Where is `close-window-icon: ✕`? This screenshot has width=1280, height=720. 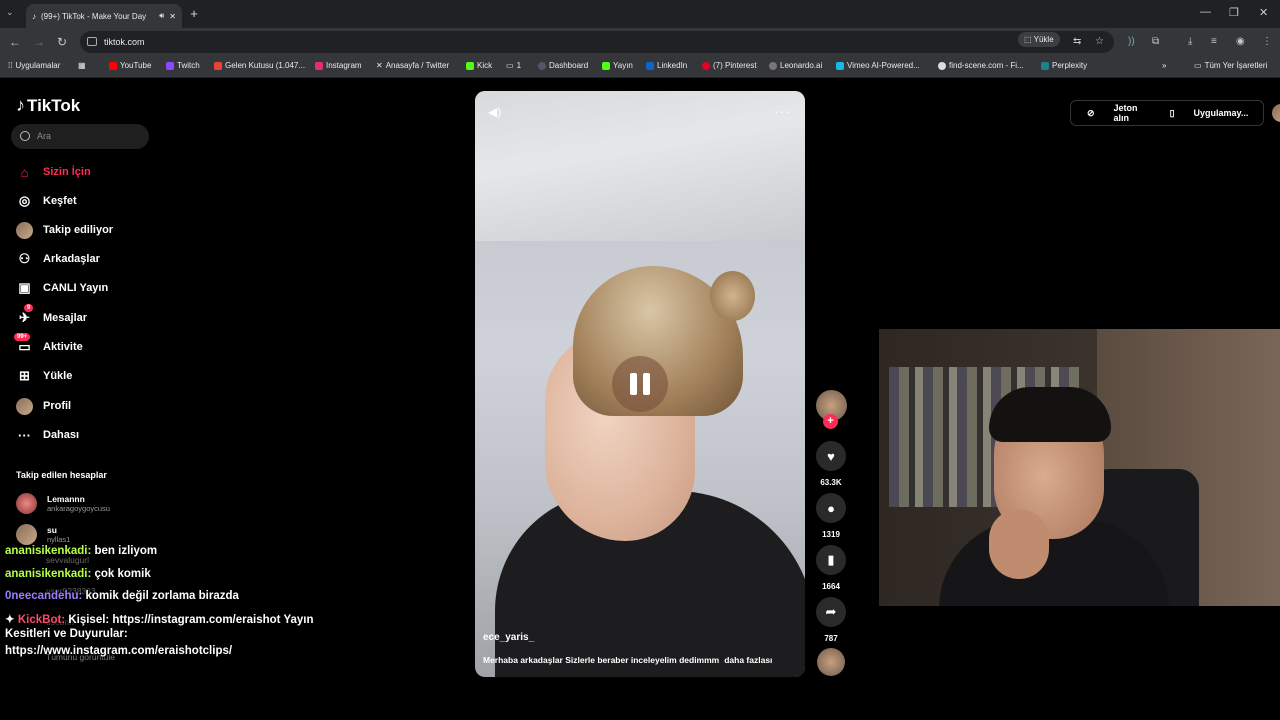
close-window-icon: ✕ is located at coordinates (1263, 12).